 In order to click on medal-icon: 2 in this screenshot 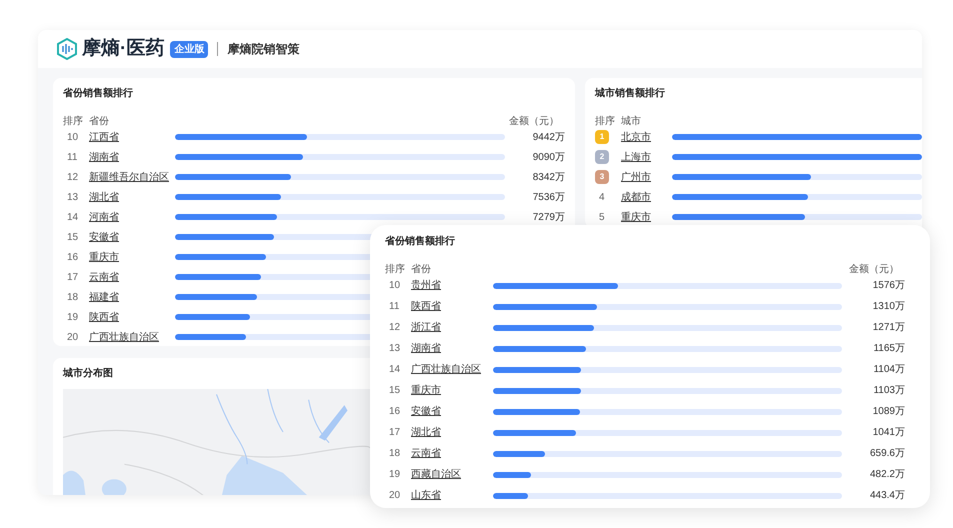, I will do `click(602, 157)`.